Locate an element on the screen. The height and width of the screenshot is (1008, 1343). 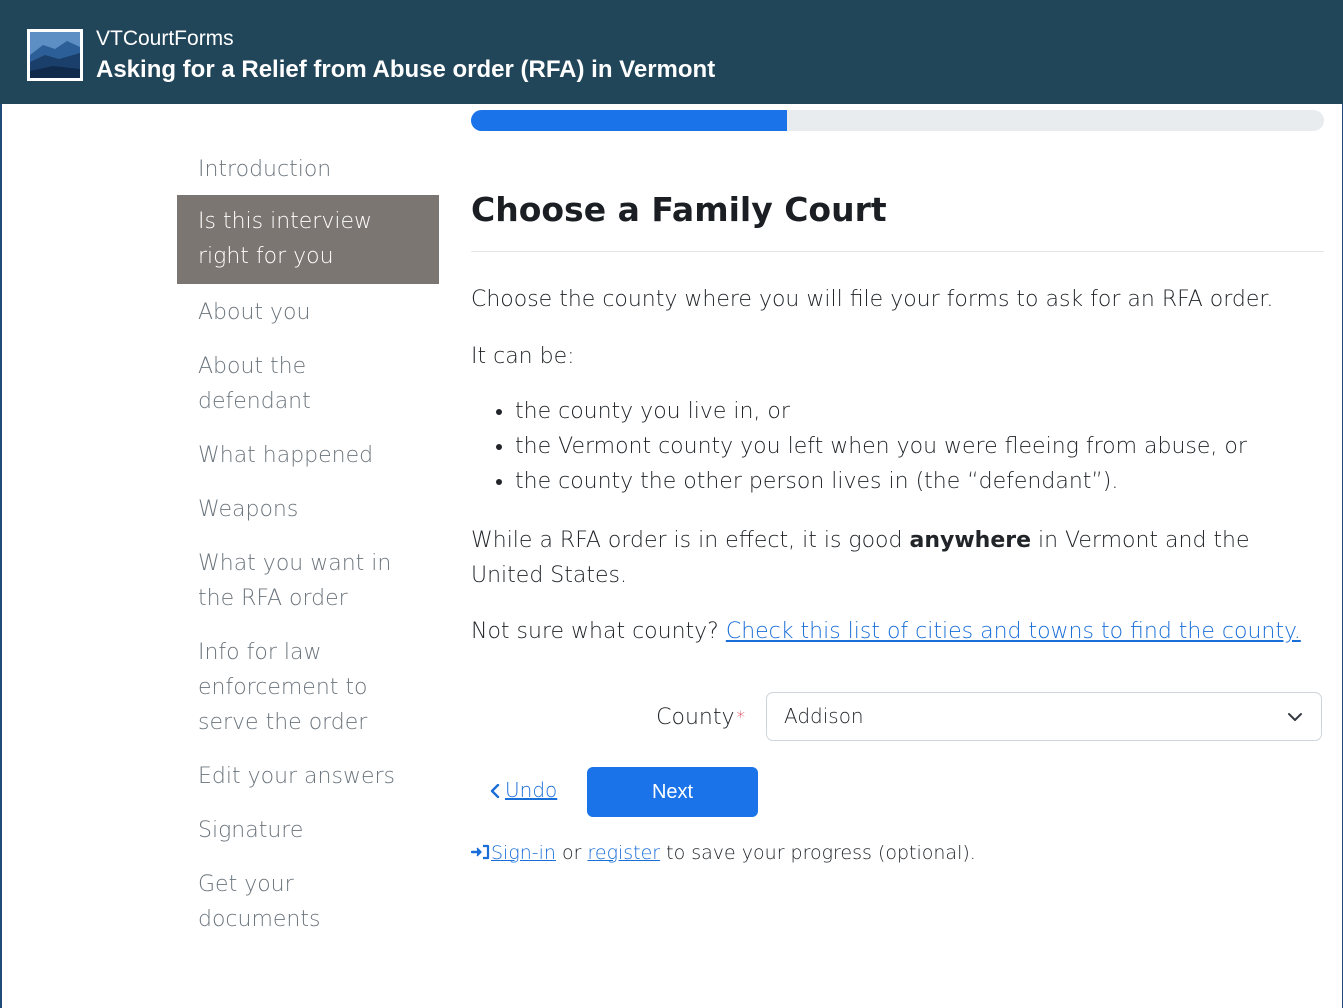
not-sure-label: Not sure what county? is located at coordinates (595, 631).